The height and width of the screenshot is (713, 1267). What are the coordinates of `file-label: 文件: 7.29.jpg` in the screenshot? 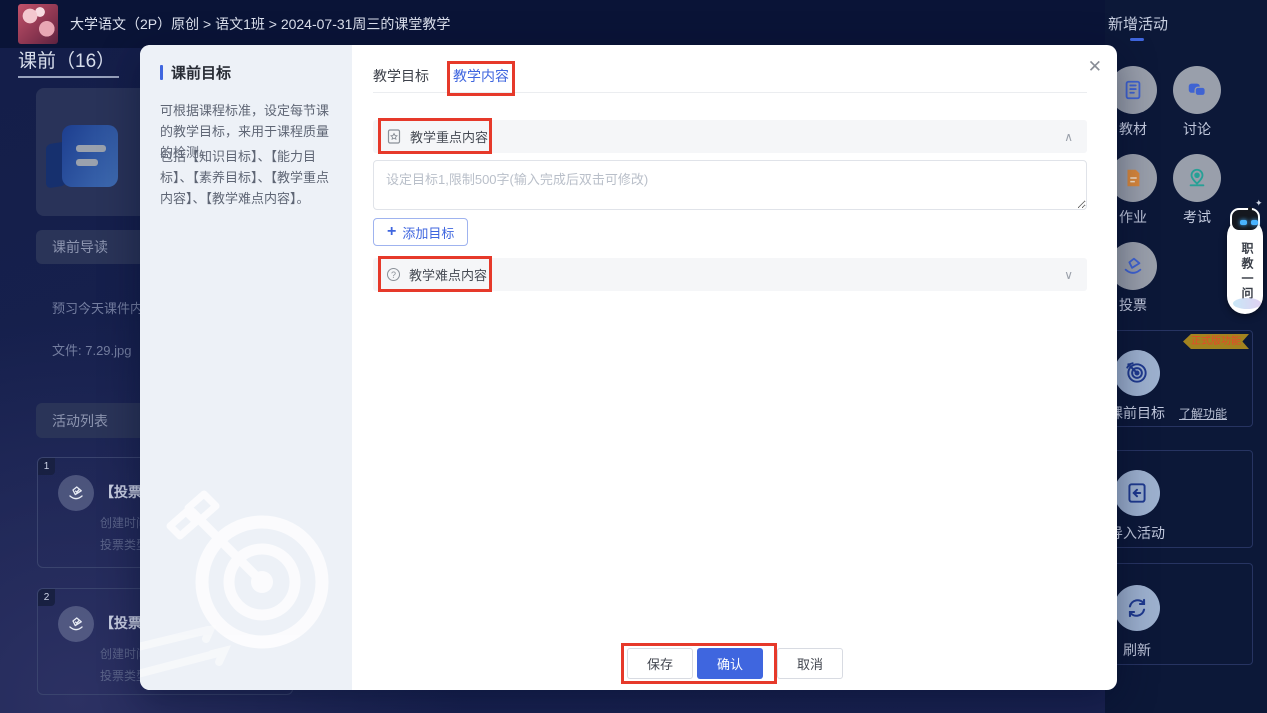 It's located at (92, 349).